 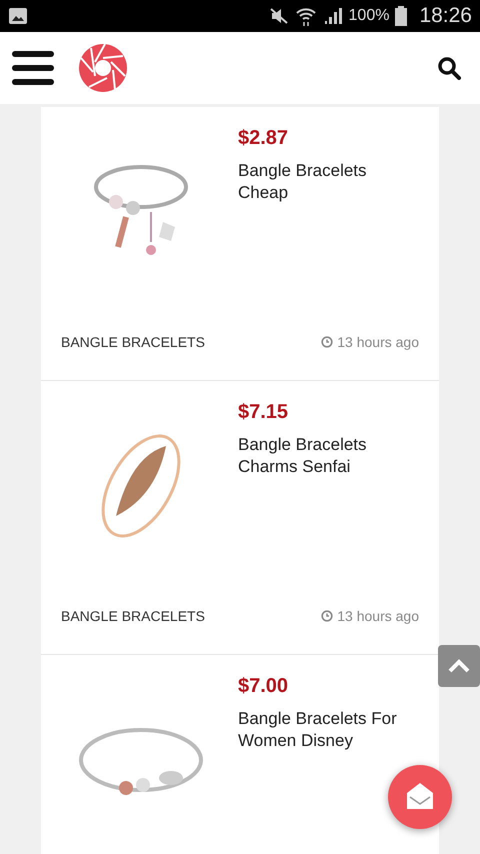 What do you see at coordinates (264, 412) in the screenshot?
I see `price: $7.15` at bounding box center [264, 412].